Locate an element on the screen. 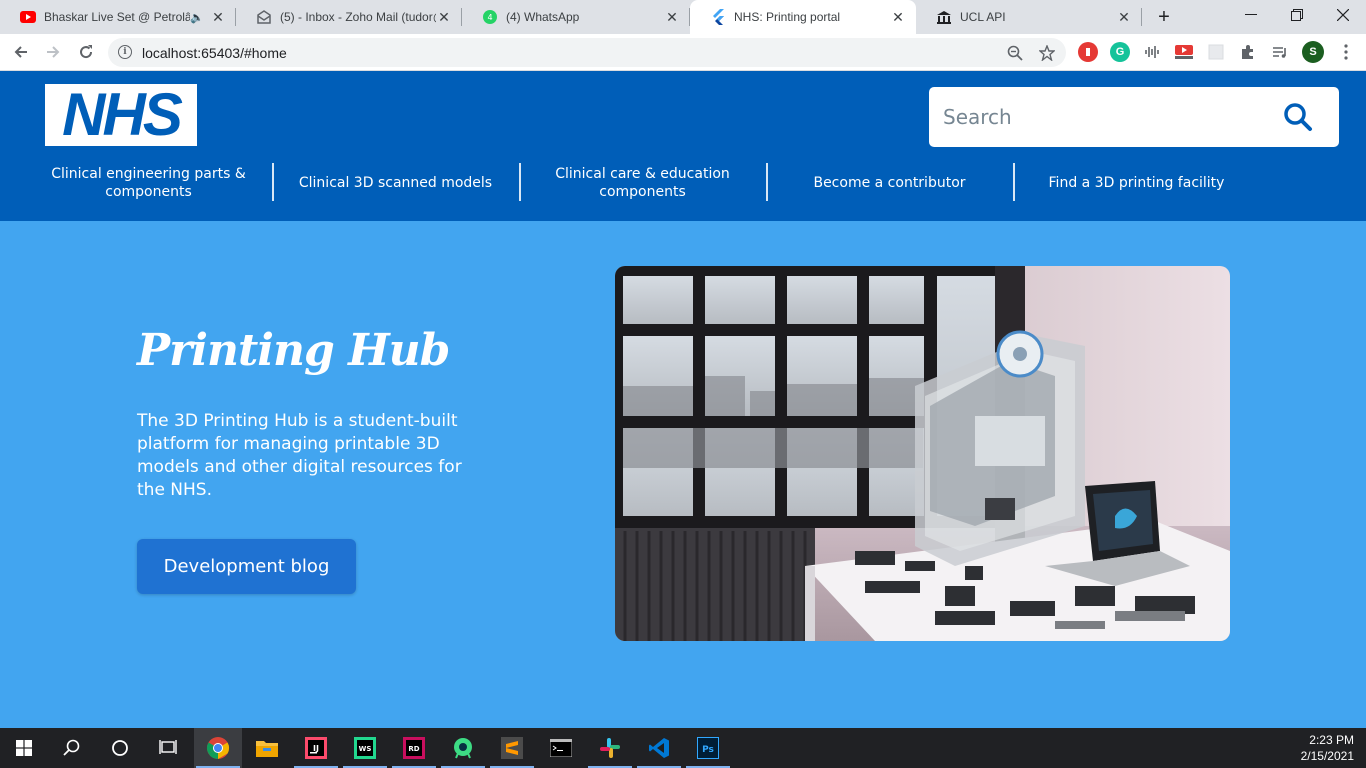 The width and height of the screenshot is (1366, 768). search-icon is located at coordinates (1298, 117).